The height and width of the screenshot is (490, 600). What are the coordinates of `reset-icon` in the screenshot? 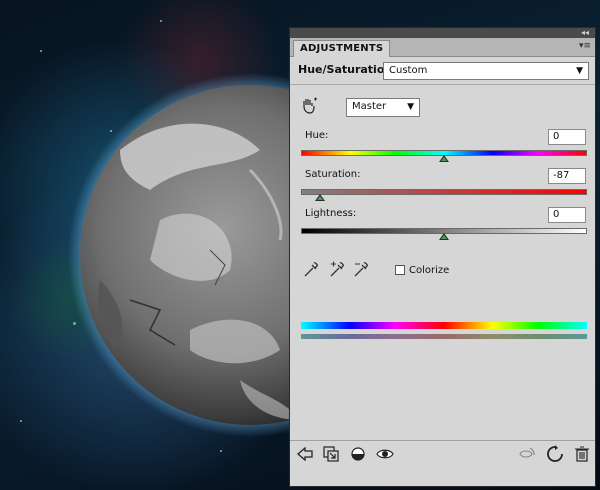 It's located at (555, 454).